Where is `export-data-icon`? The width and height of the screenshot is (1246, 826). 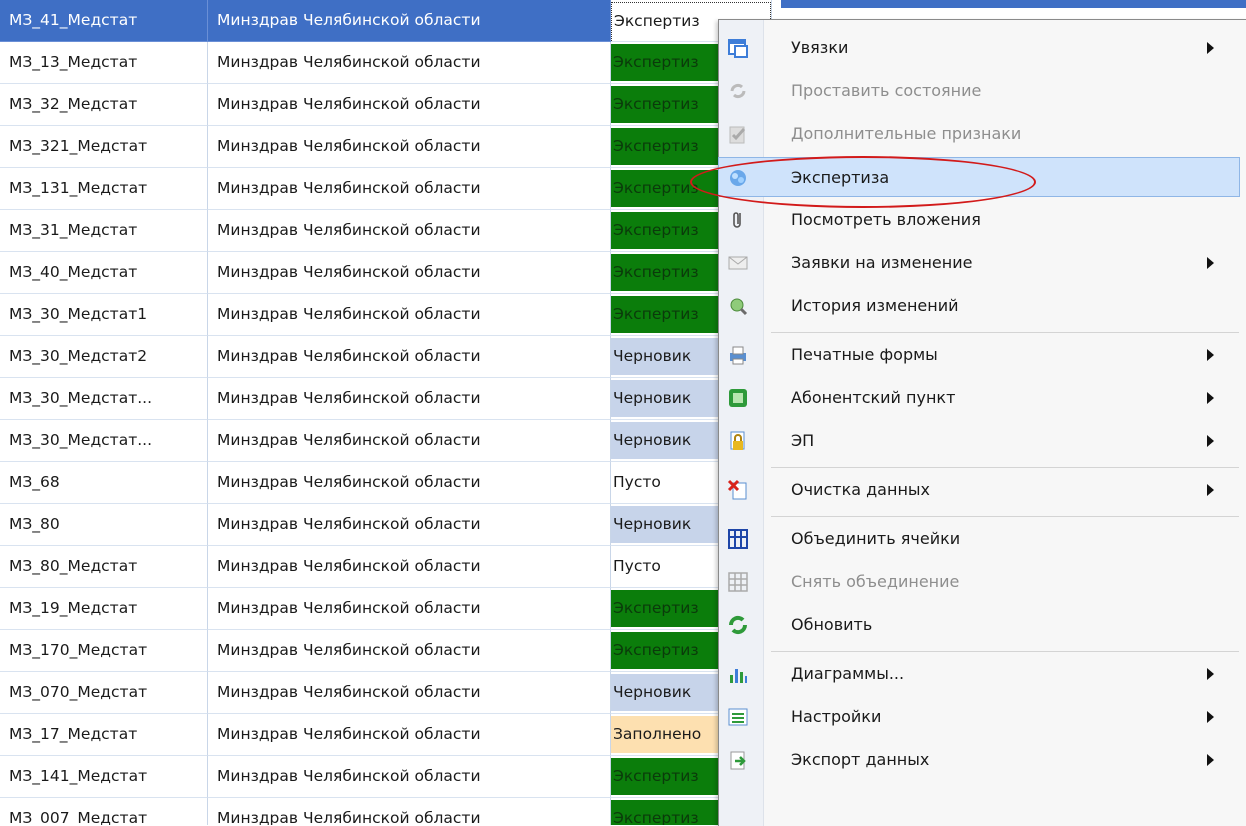 export-data-icon is located at coordinates (738, 760).